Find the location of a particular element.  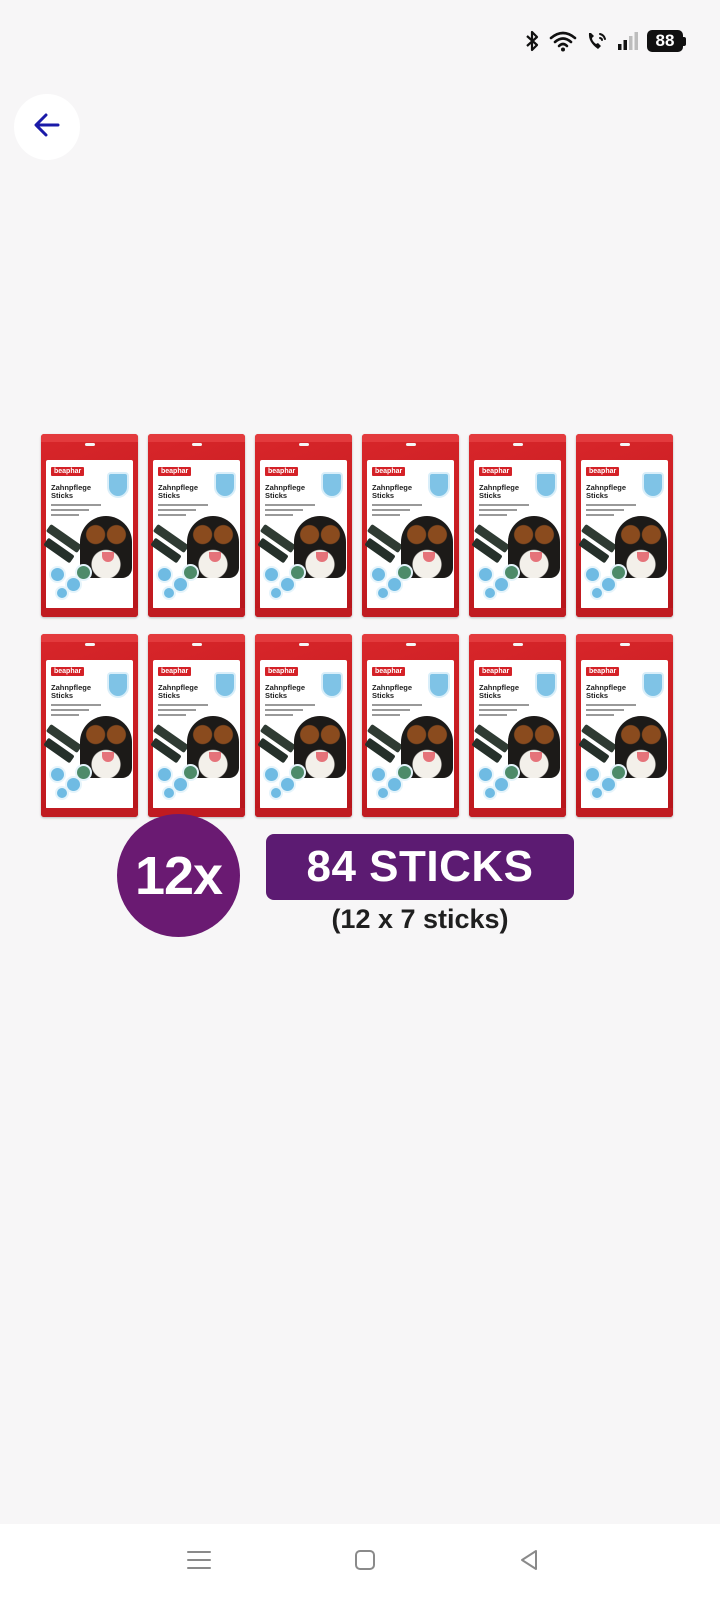

battery-icon: 88 is located at coordinates (666, 41).